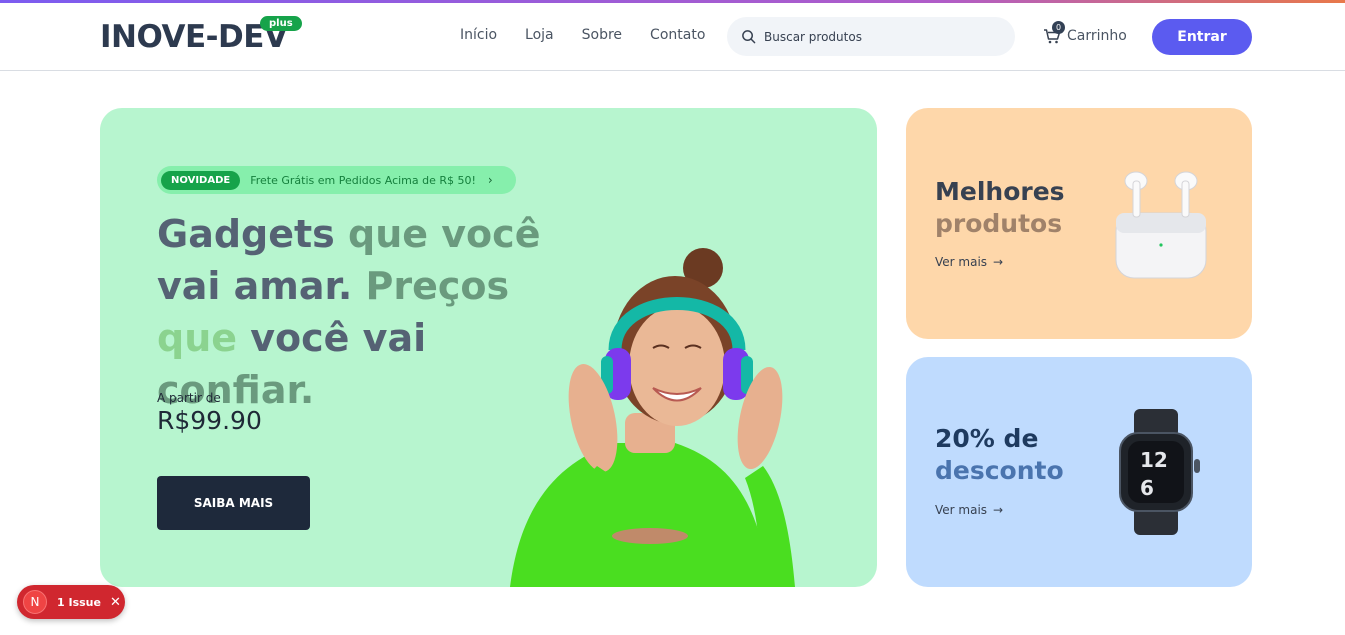 Image resolution: width=1345 pixels, height=635 pixels. What do you see at coordinates (189, 398) in the screenshot?
I see `price-label: A partir de` at bounding box center [189, 398].